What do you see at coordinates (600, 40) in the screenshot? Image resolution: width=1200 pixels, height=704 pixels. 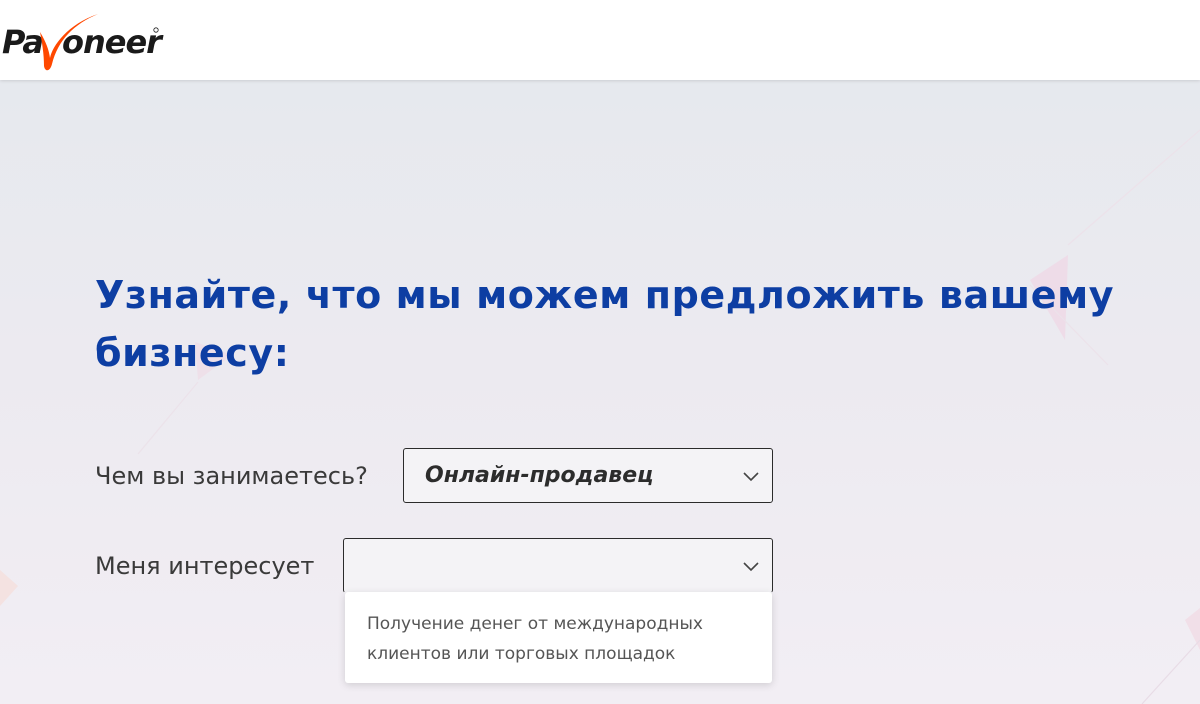 I see `site-header: Pa oneer` at bounding box center [600, 40].